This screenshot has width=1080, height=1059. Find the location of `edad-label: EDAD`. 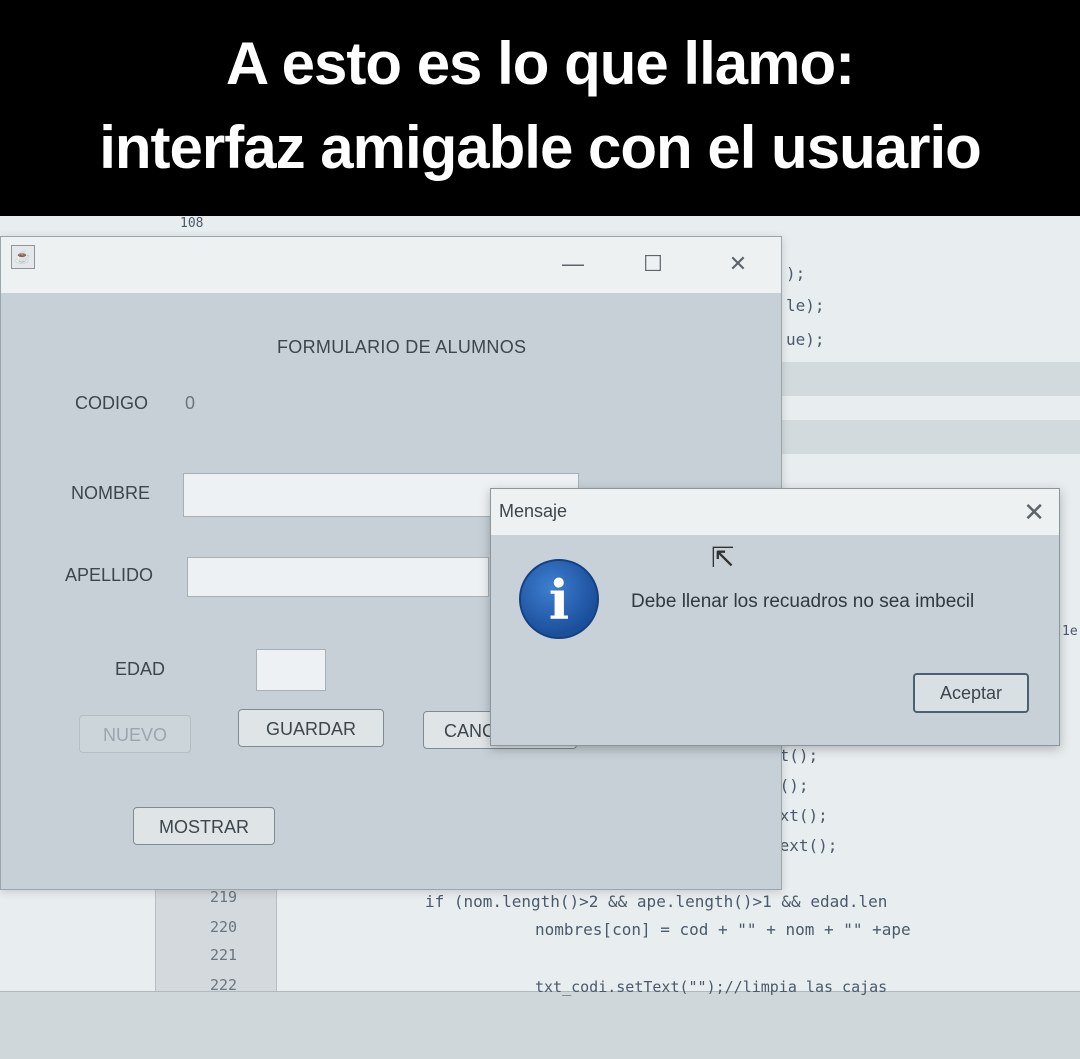

edad-label: EDAD is located at coordinates (140, 669).